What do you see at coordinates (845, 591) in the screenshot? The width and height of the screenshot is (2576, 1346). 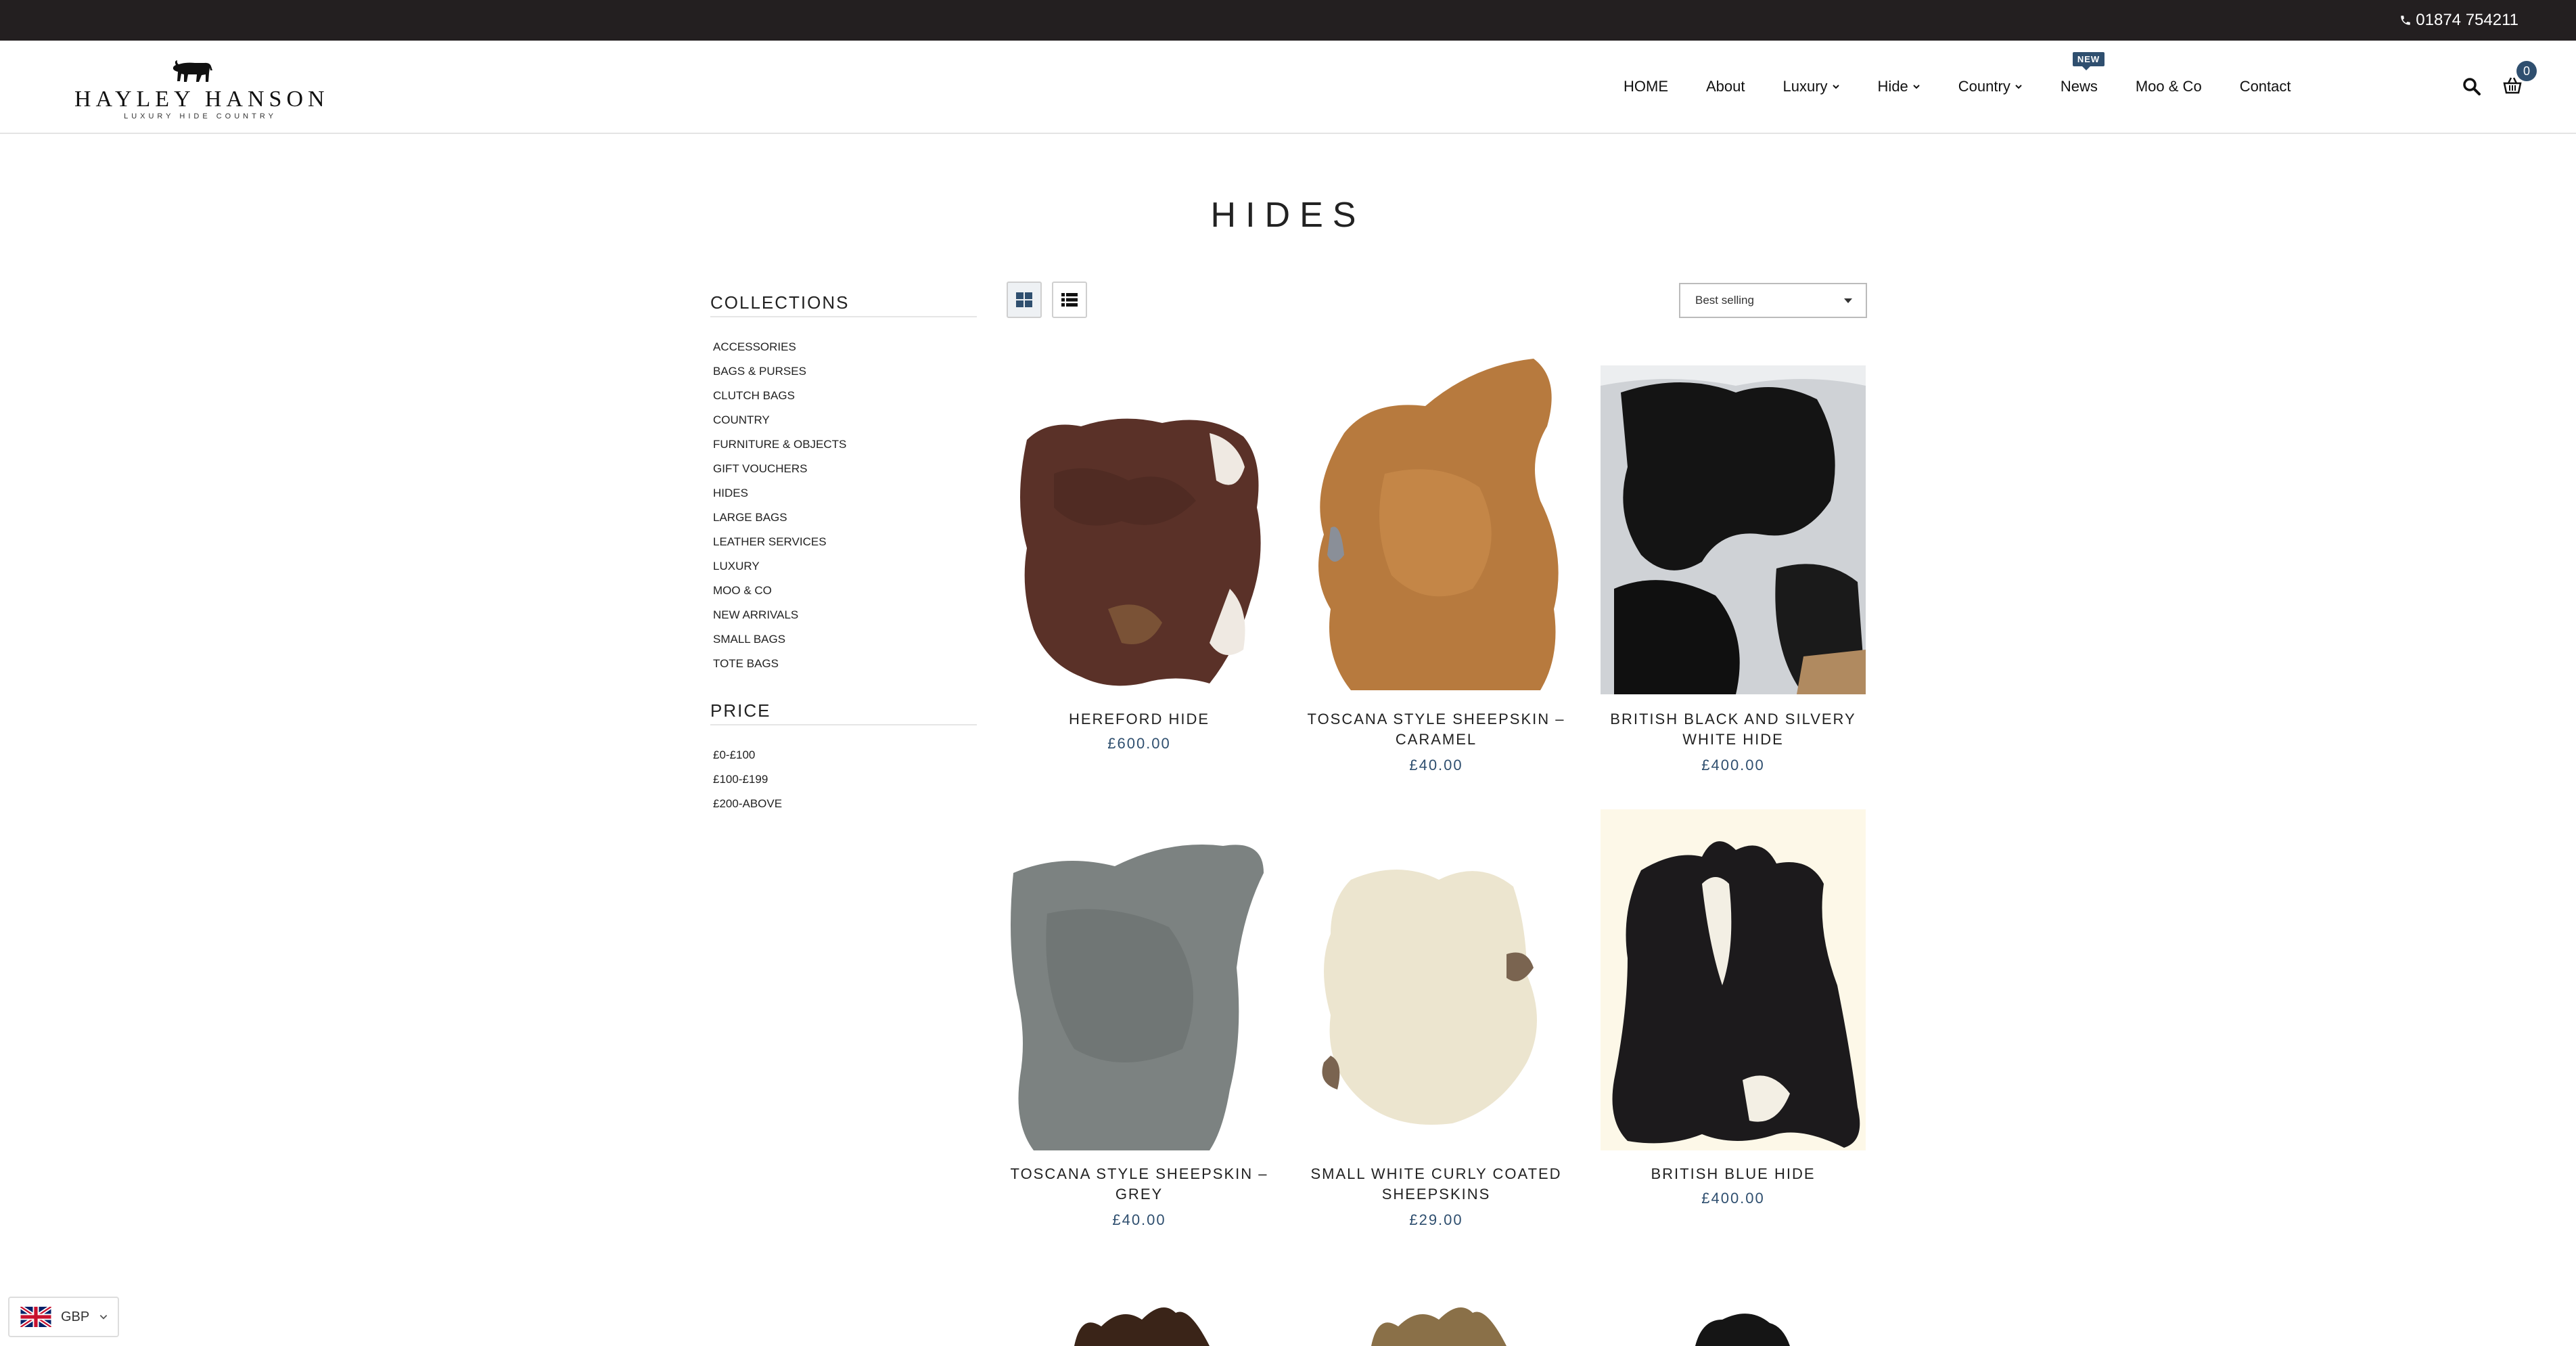 I see `collection-link: MOO & CO` at bounding box center [845, 591].